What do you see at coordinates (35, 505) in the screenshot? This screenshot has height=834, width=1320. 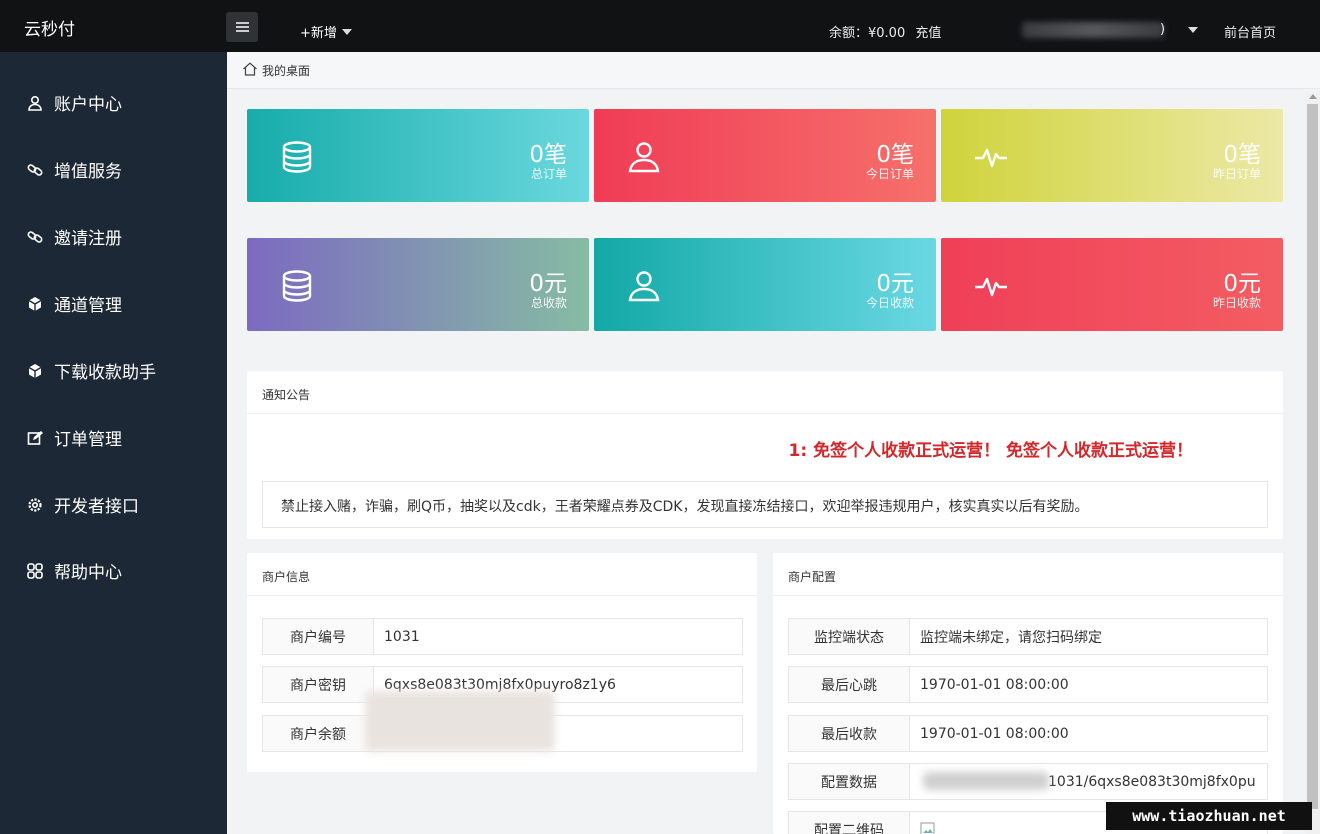 I see `gear-icon` at bounding box center [35, 505].